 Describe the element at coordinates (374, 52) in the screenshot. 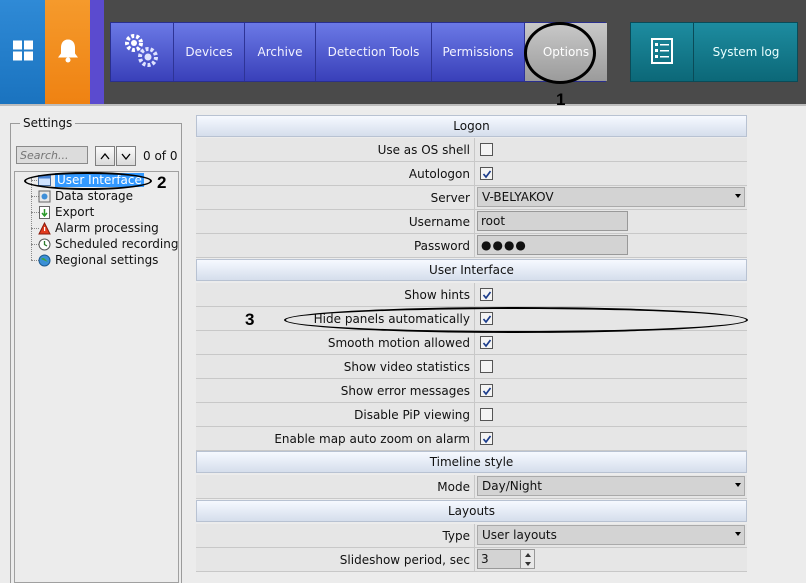

I see `menu-detection-tools: Detection Tools` at that location.